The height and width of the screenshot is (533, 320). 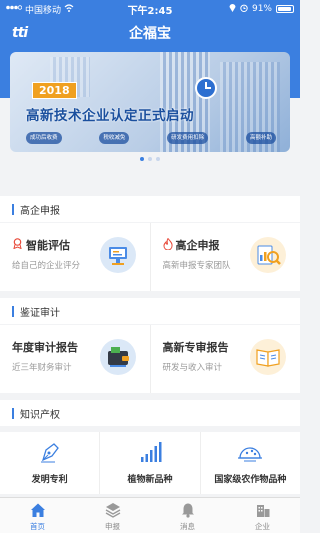 What do you see at coordinates (54, 90) in the screenshot?
I see `banner-year: 2018` at bounding box center [54, 90].